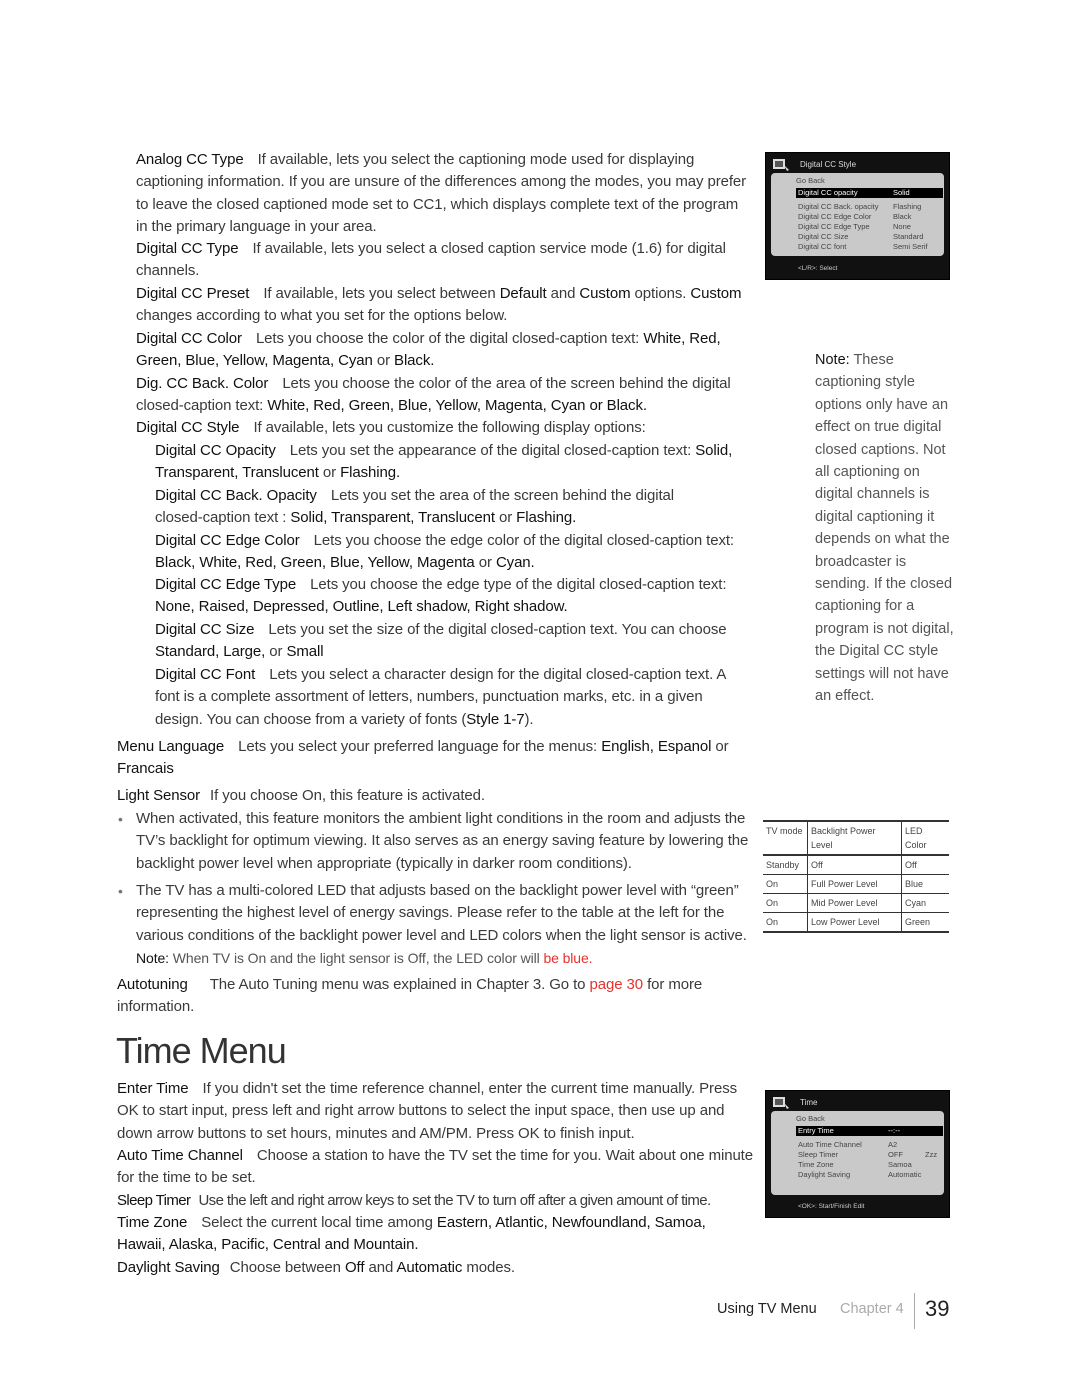  I want to click on osd-item-value: Automatic, so click(905, 1174).